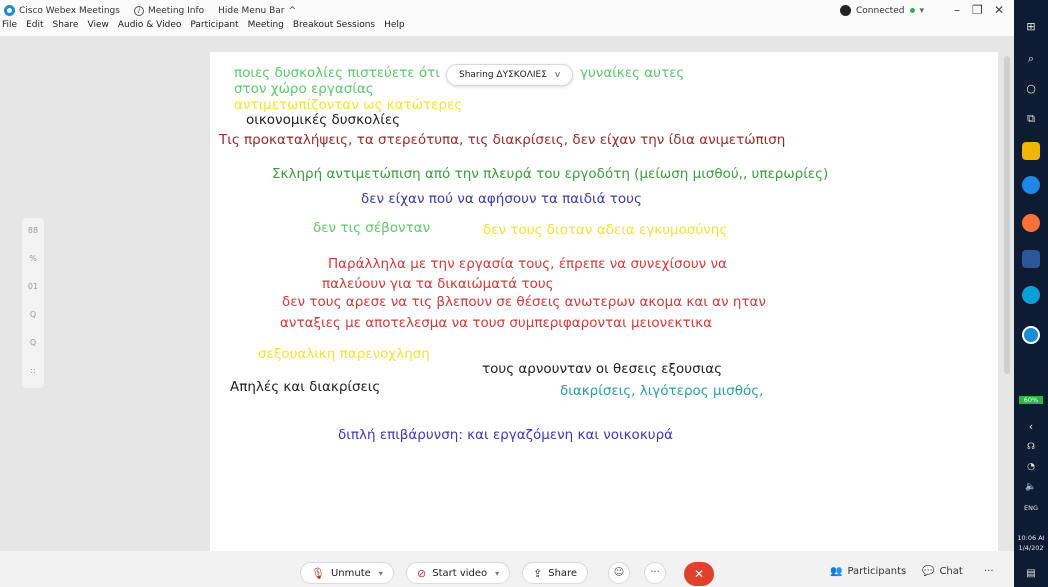 The height and width of the screenshot is (587, 1048). What do you see at coordinates (97, 25) in the screenshot?
I see `menu-view: View` at bounding box center [97, 25].